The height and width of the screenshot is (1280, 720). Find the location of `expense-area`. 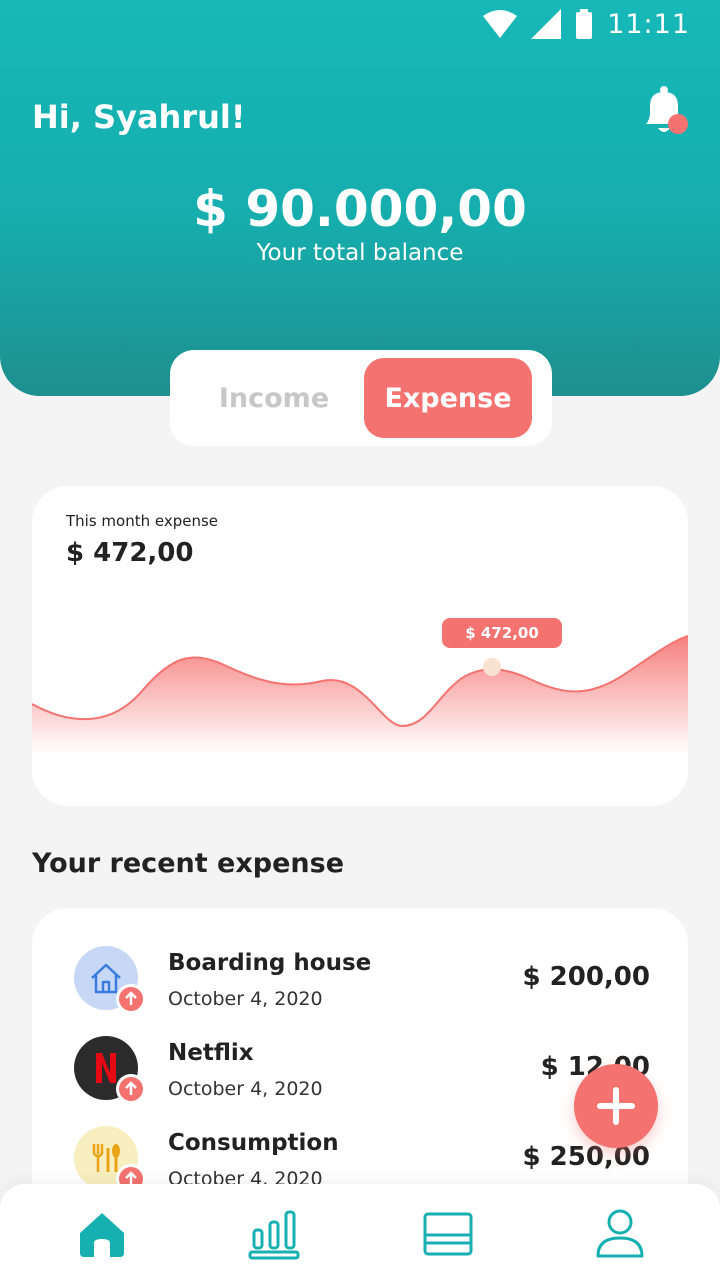

expense-area is located at coordinates (360, 695).